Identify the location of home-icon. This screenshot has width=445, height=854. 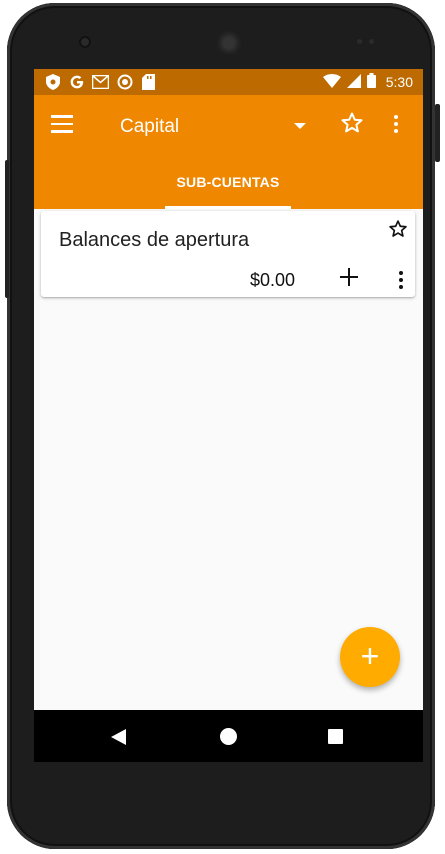
(228, 736).